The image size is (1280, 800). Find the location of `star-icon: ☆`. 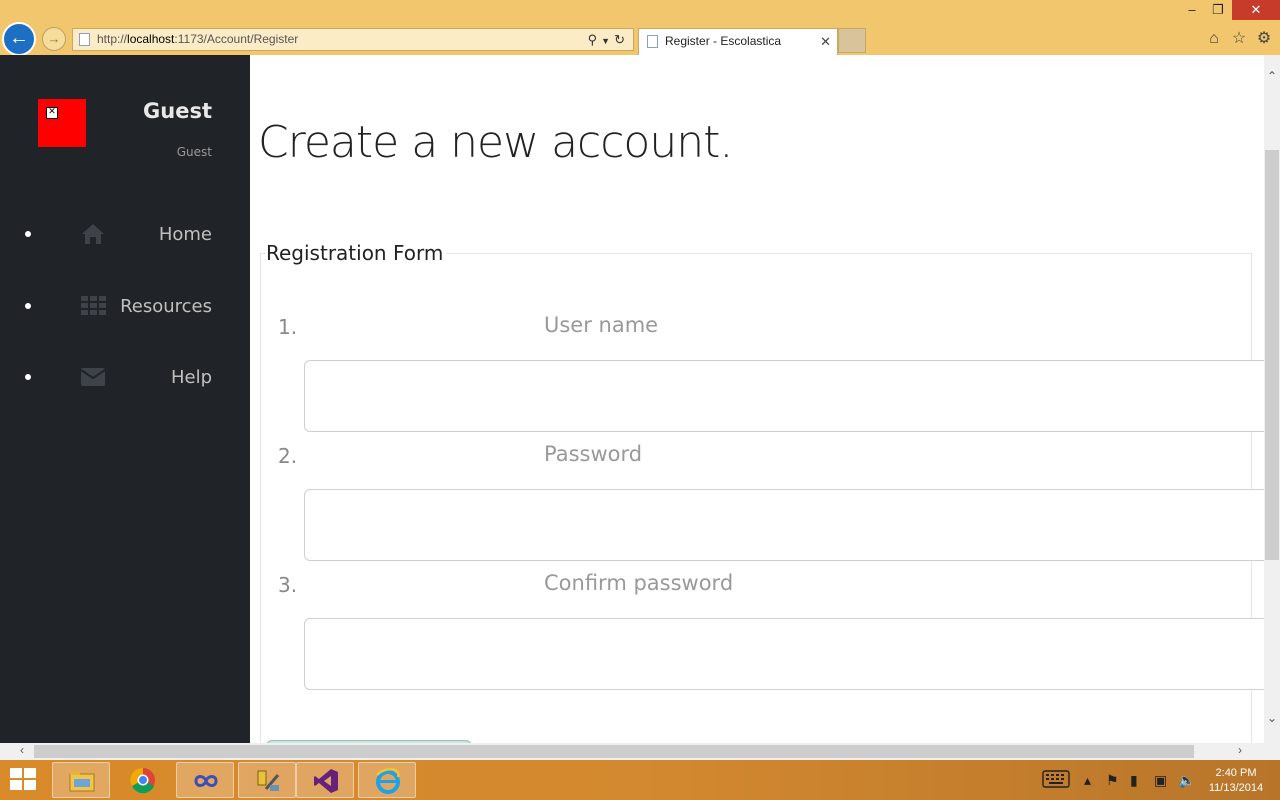

star-icon: ☆ is located at coordinates (1239, 39).